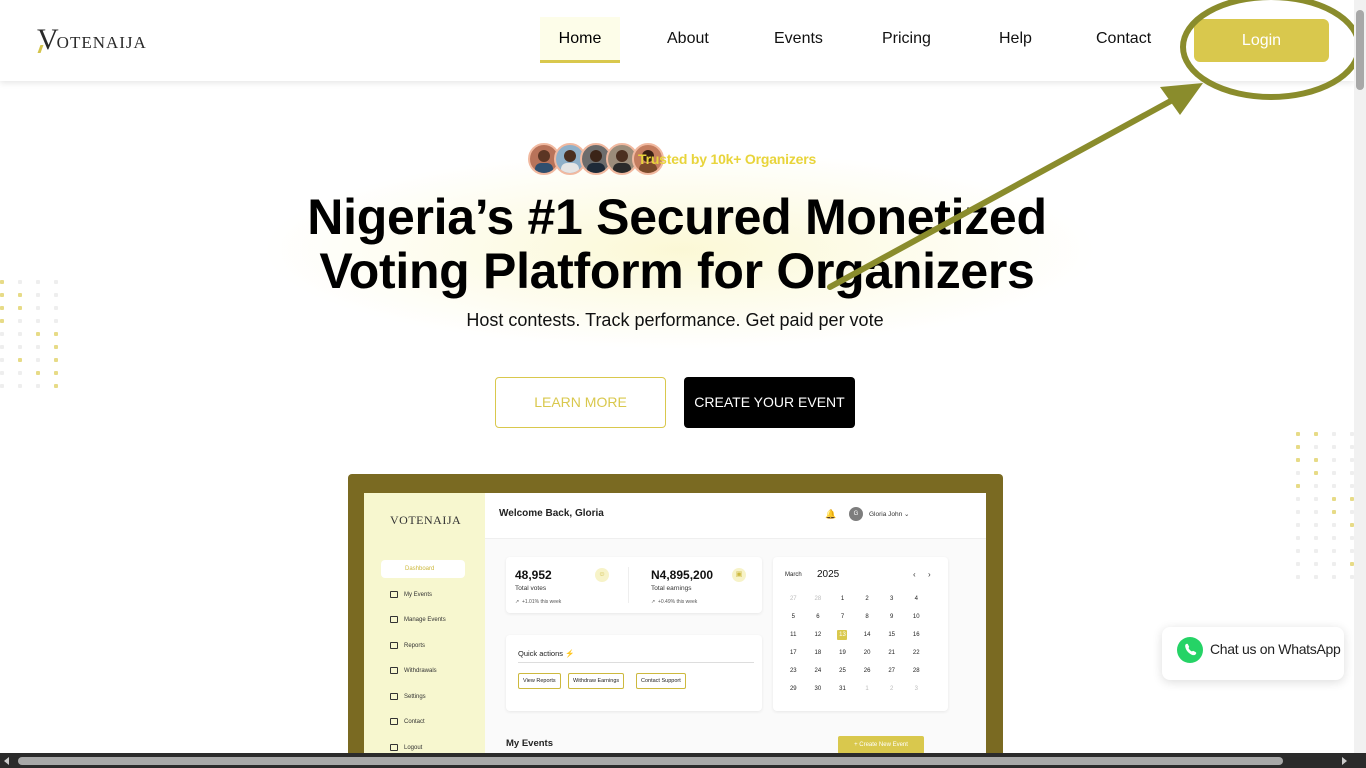 Image resolution: width=1366 pixels, height=768 pixels. I want to click on calendar-day: 1, so click(867, 689).